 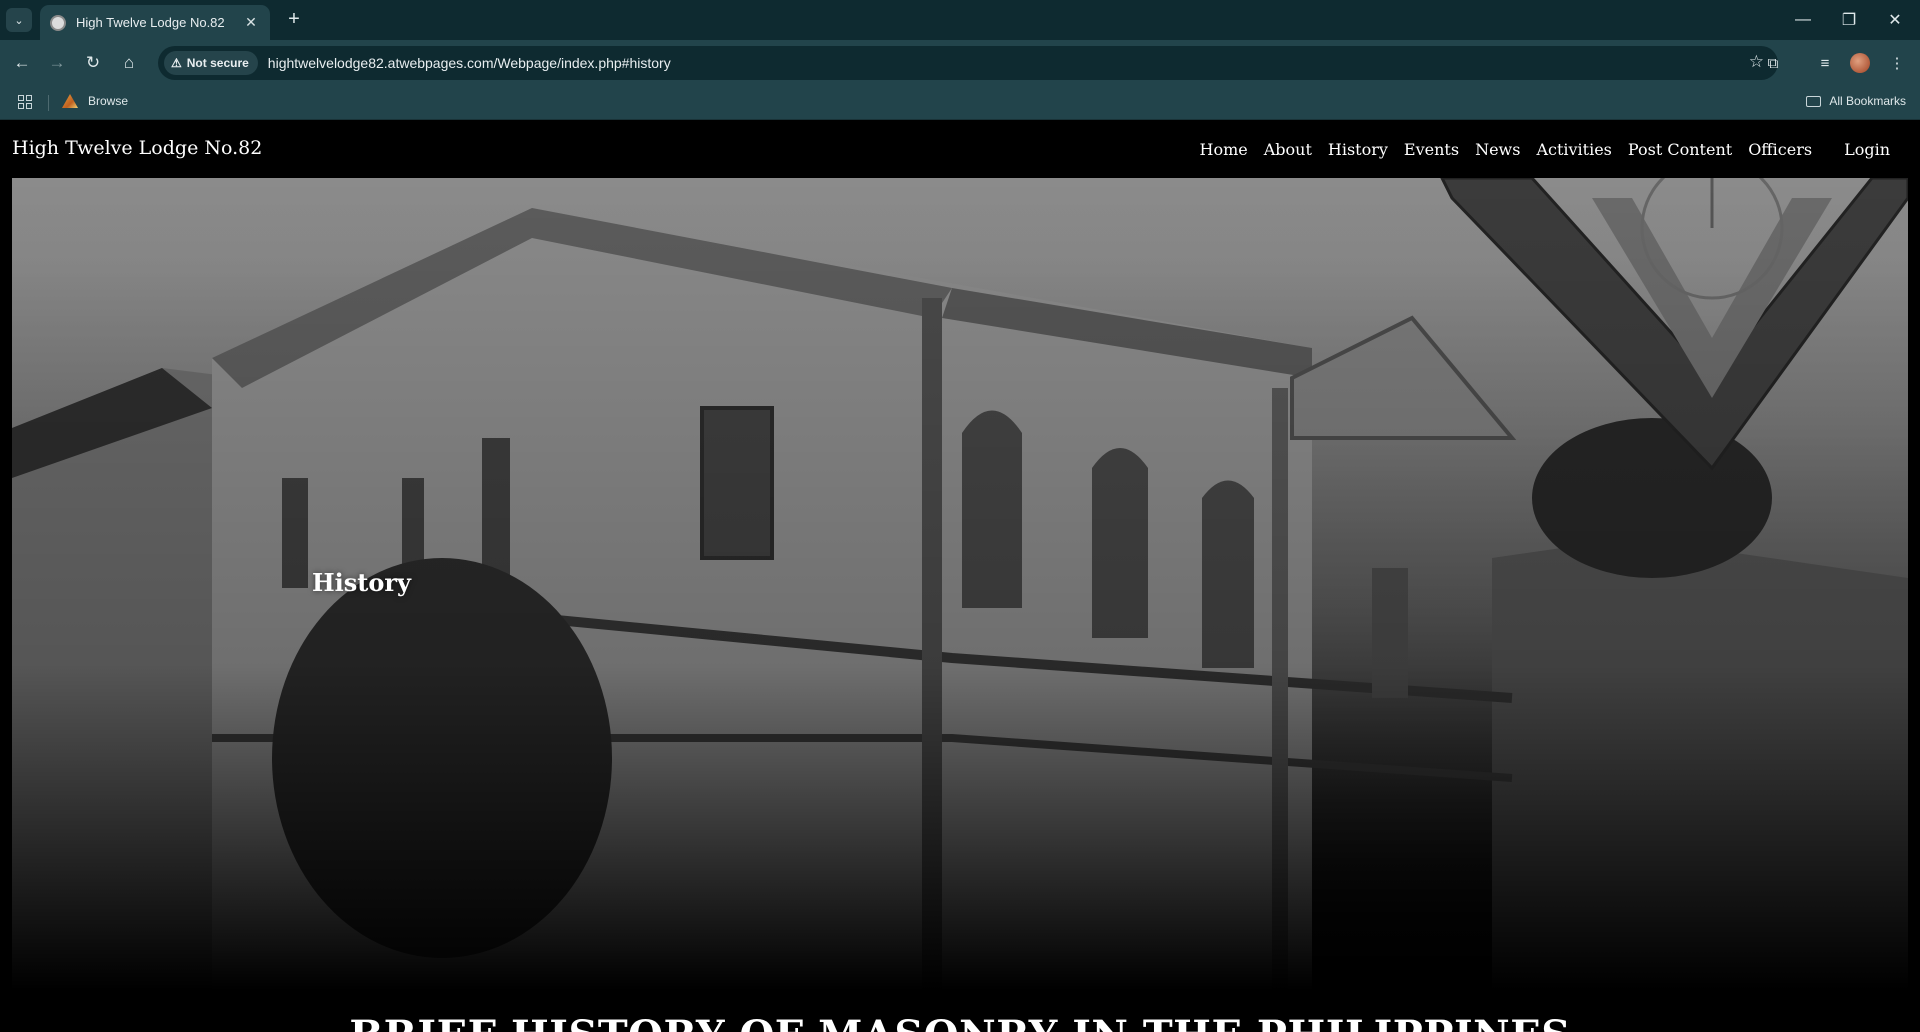 What do you see at coordinates (960, 103) in the screenshot?
I see `bookmarks-bar: Browse All Bookmarks` at bounding box center [960, 103].